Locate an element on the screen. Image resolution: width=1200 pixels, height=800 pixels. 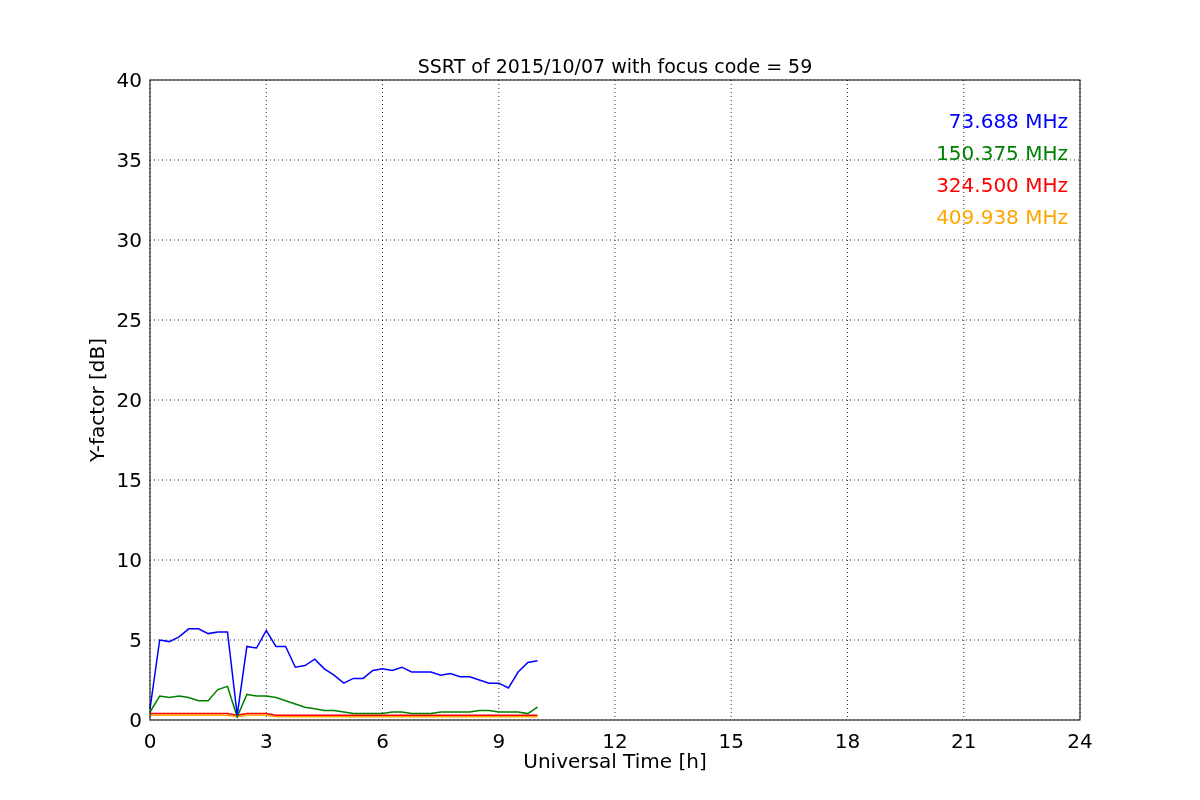
x-tick-label: 15 is located at coordinates (731, 741).